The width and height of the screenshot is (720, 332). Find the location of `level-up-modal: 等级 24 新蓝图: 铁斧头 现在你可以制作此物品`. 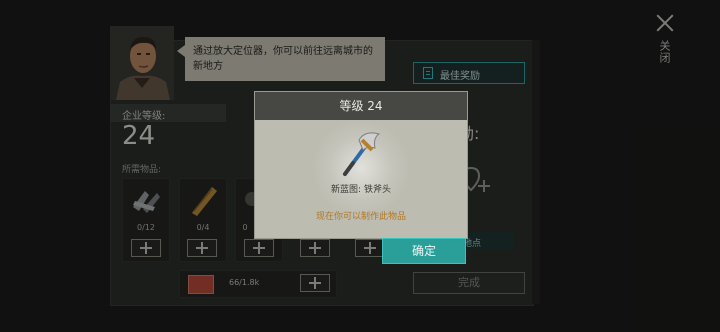

level-up-modal: 等级 24 新蓝图: 铁斧头 现在你可以制作此物品 is located at coordinates (361, 165).